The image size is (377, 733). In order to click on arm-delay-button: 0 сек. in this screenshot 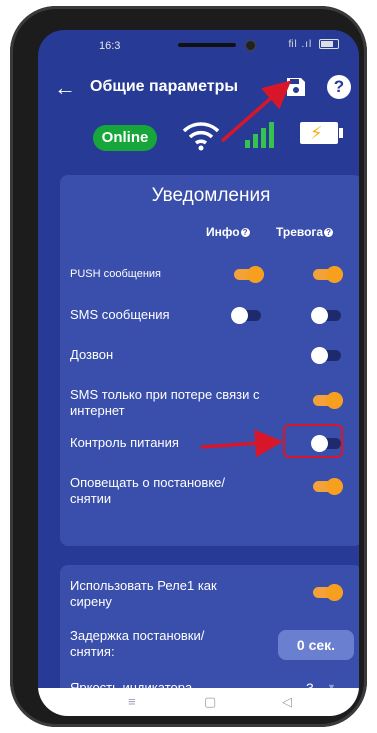, I will do `click(316, 645)`.